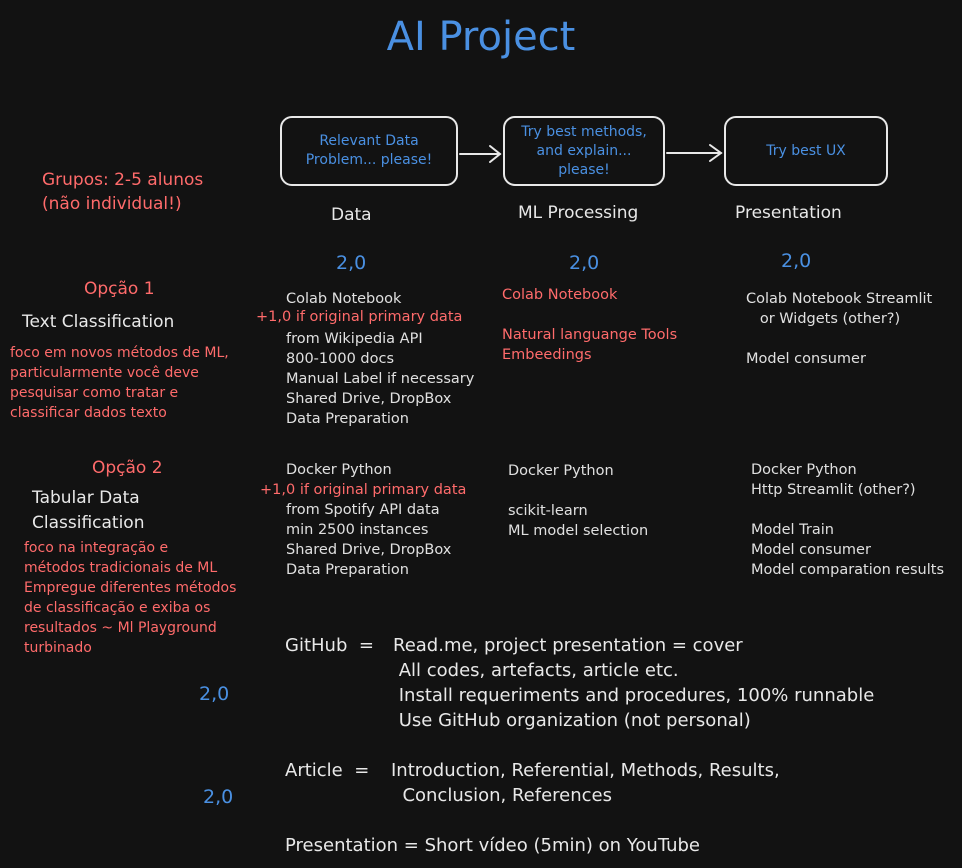  I want to click on stage-ml: ML Processing, so click(578, 213).